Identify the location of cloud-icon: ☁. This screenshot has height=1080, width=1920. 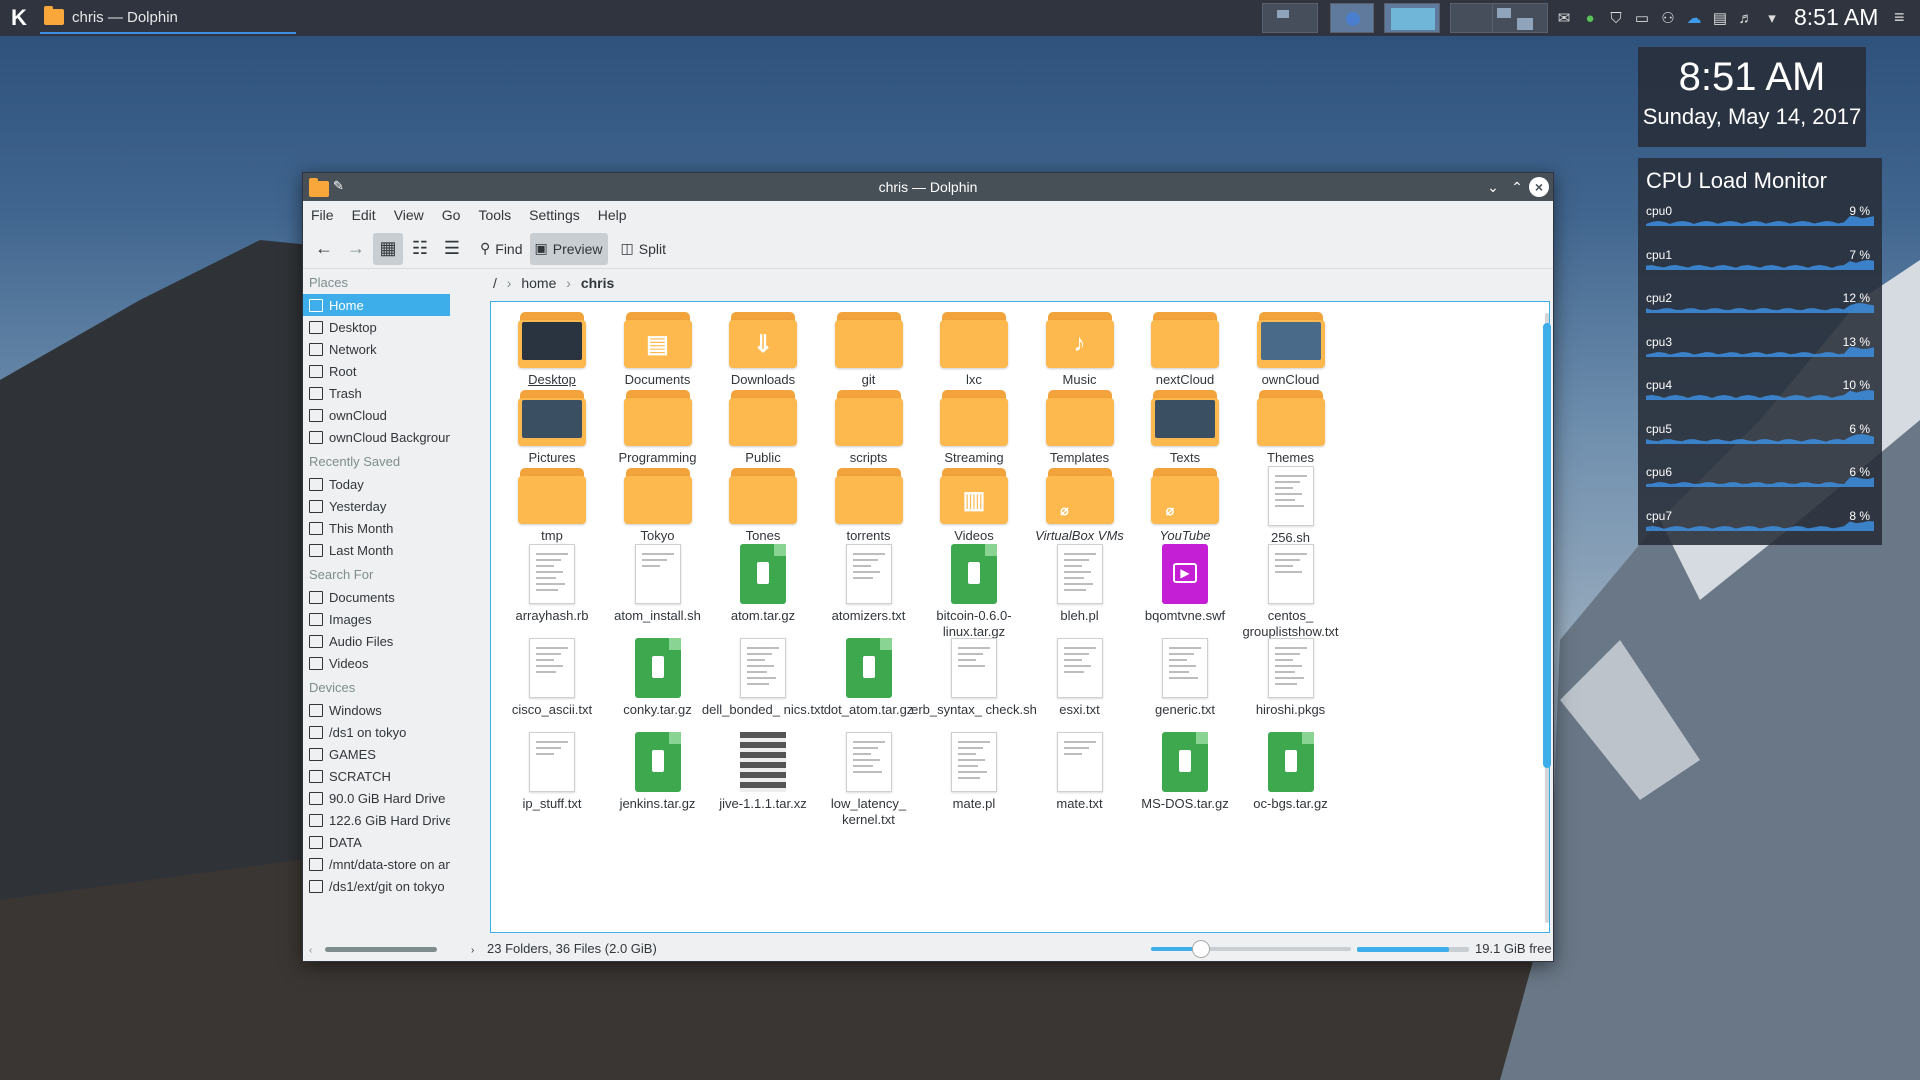
(1694, 18).